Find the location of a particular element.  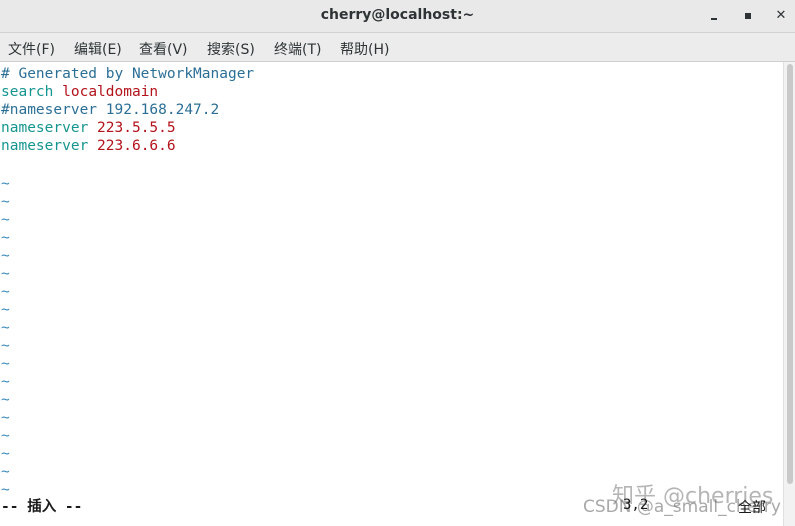

close-icon: ✕ is located at coordinates (781, 15).